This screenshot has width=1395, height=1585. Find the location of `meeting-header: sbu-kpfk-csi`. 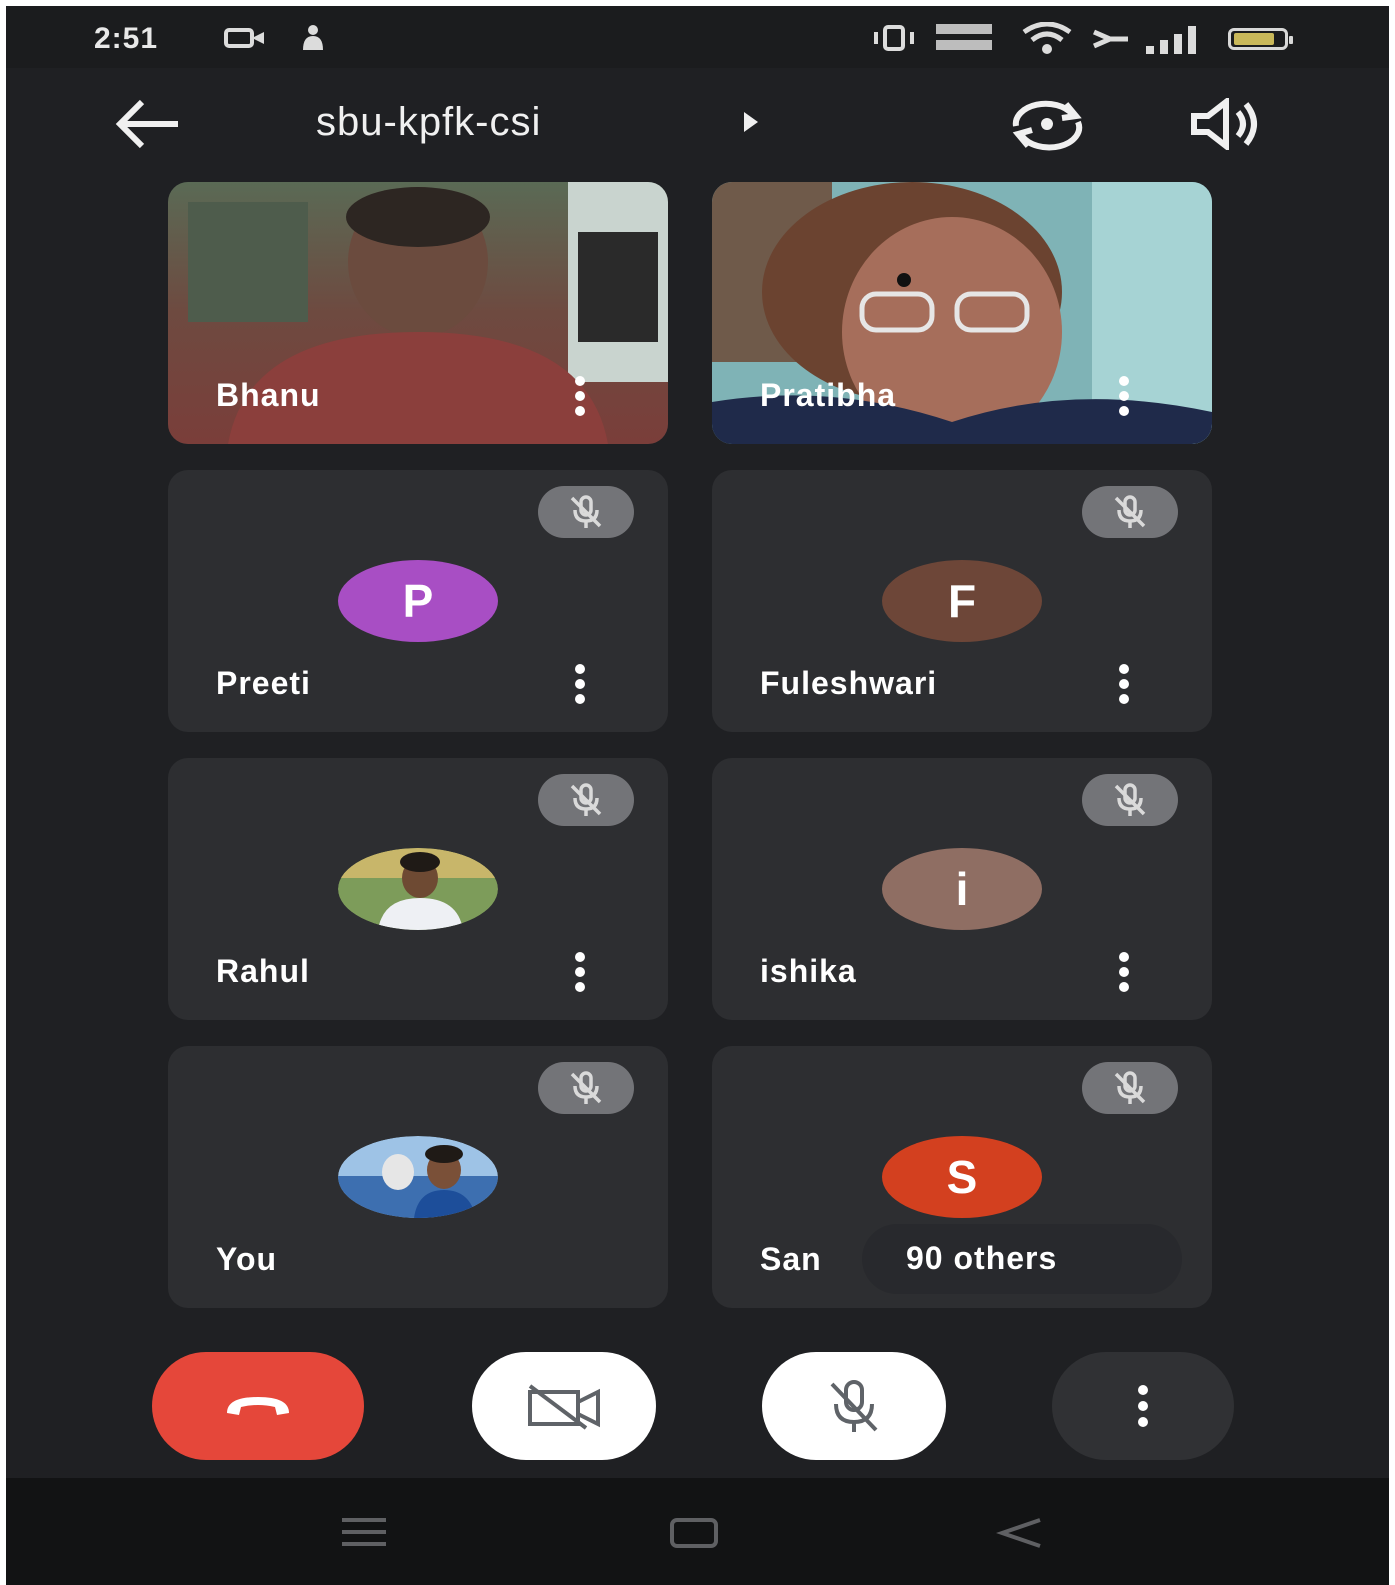

meeting-header: sbu-kpfk-csi is located at coordinates (697, 123).